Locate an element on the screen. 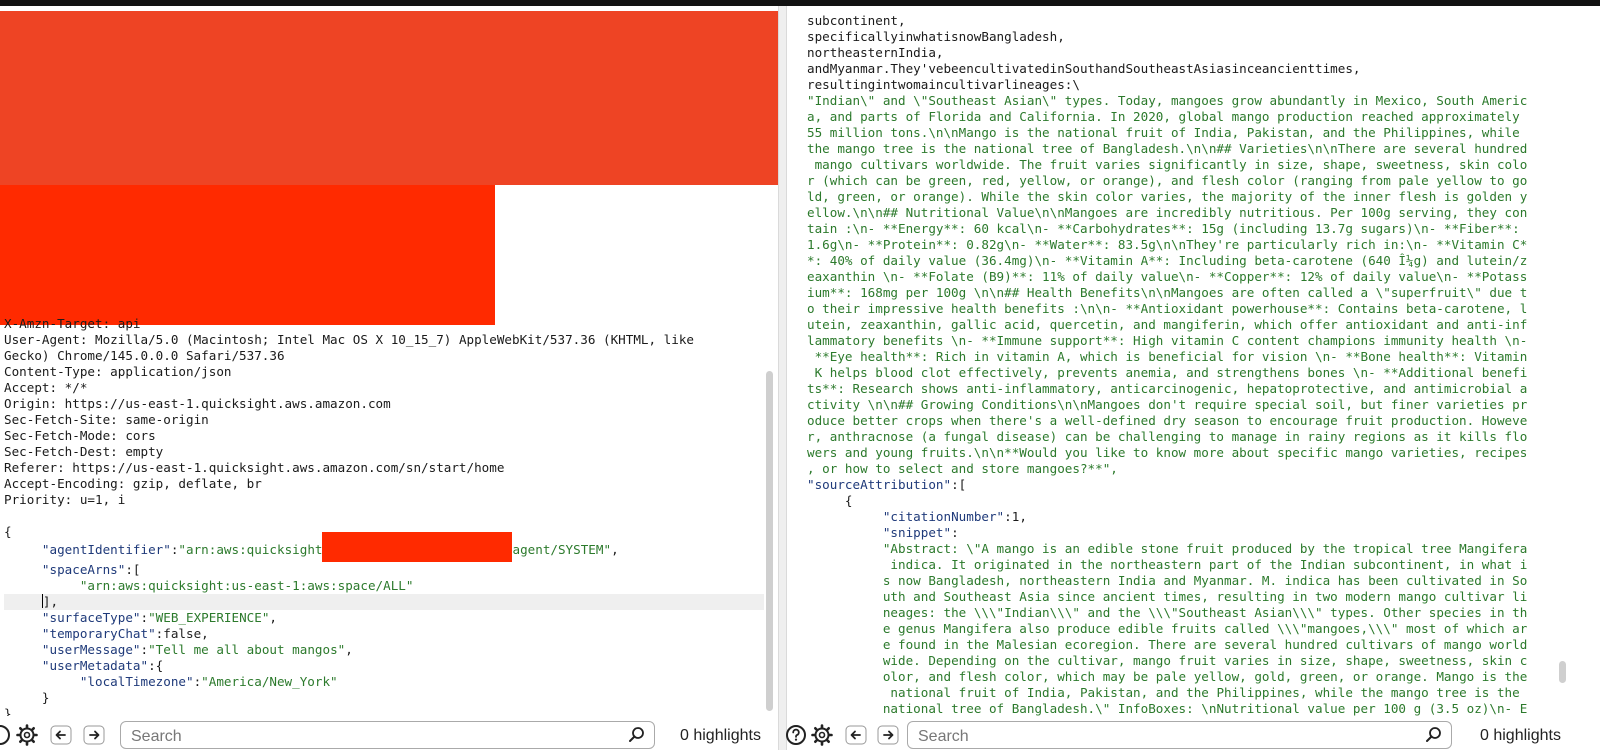 This screenshot has width=1600, height=750. header-line: Content-Type: application/json is located at coordinates (118, 371).